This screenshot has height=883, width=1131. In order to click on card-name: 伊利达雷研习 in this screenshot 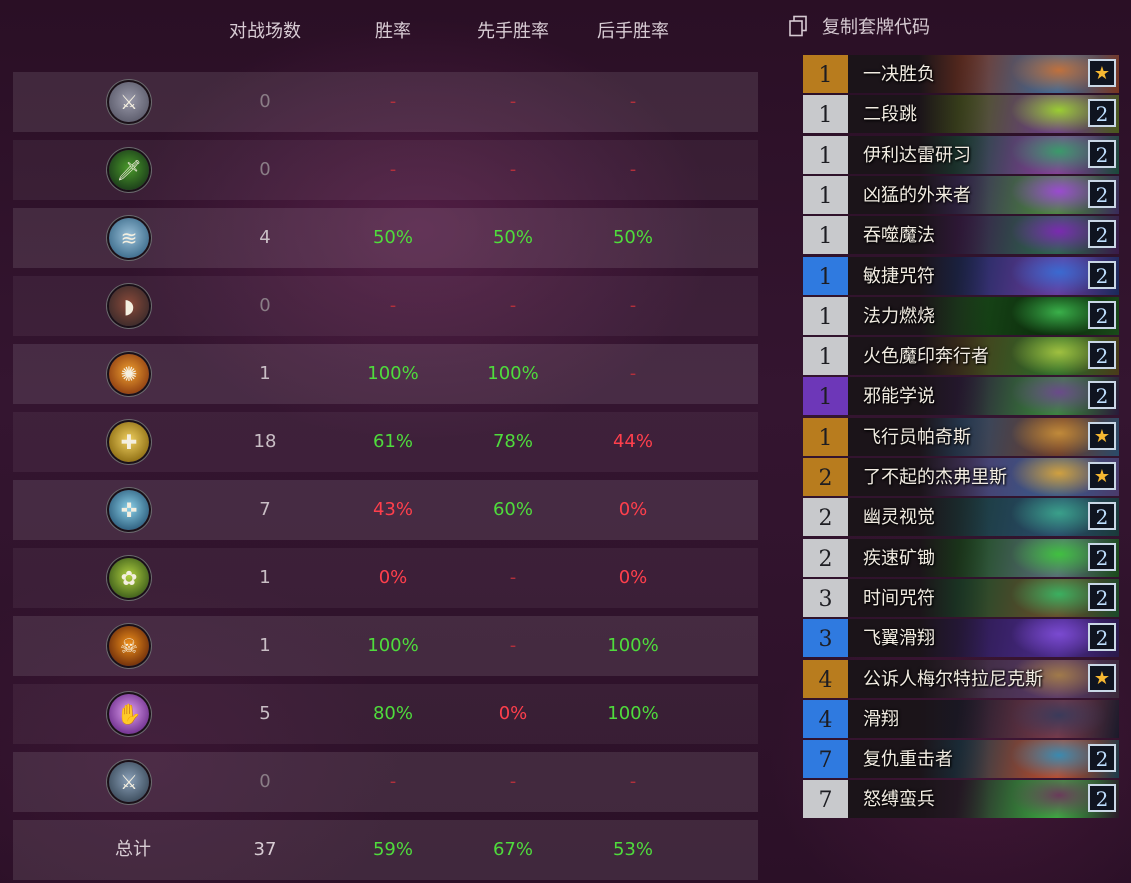, I will do `click(917, 155)`.